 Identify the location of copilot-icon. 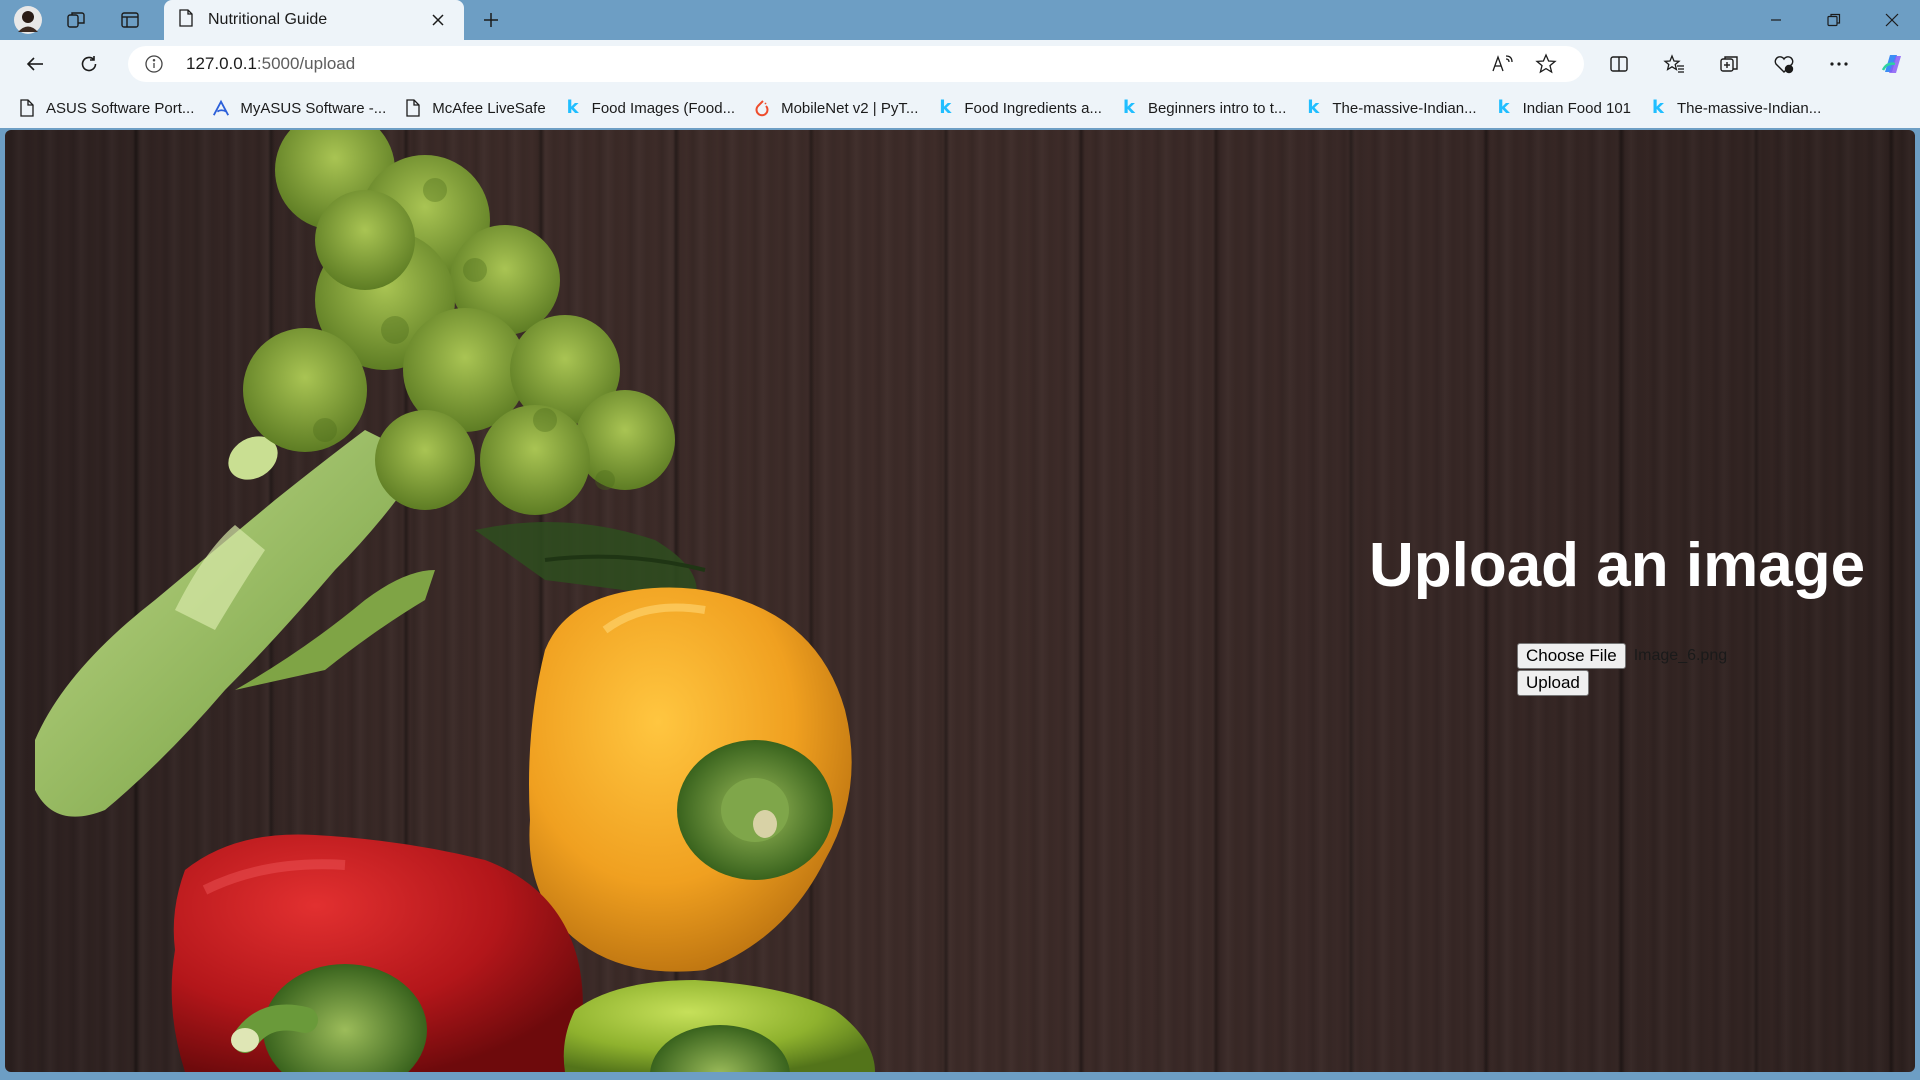
(1893, 64).